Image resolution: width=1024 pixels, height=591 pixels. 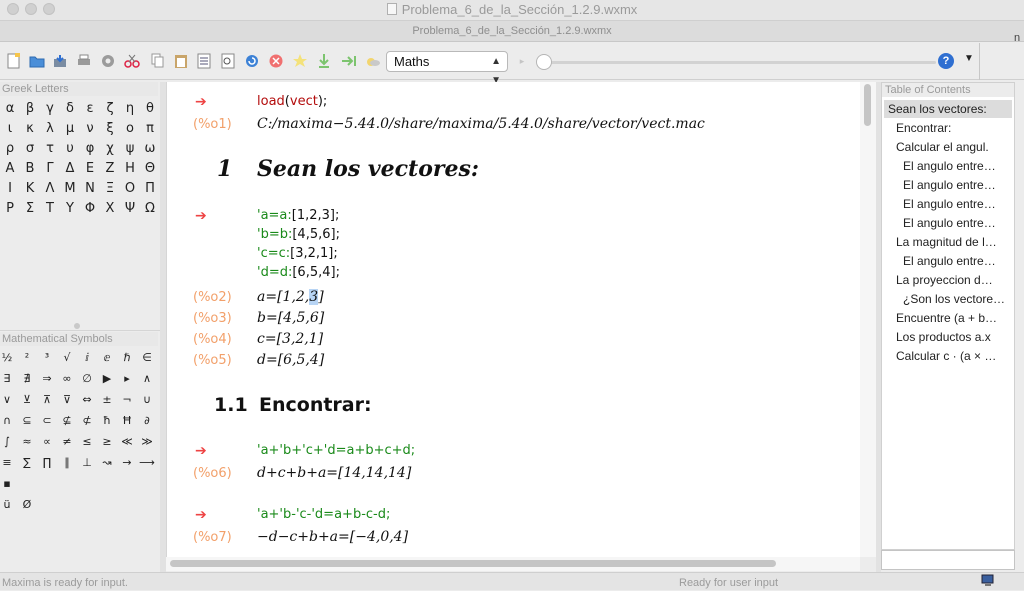 What do you see at coordinates (150, 189) in the screenshot?
I see `greek-letter-button: Π` at bounding box center [150, 189].